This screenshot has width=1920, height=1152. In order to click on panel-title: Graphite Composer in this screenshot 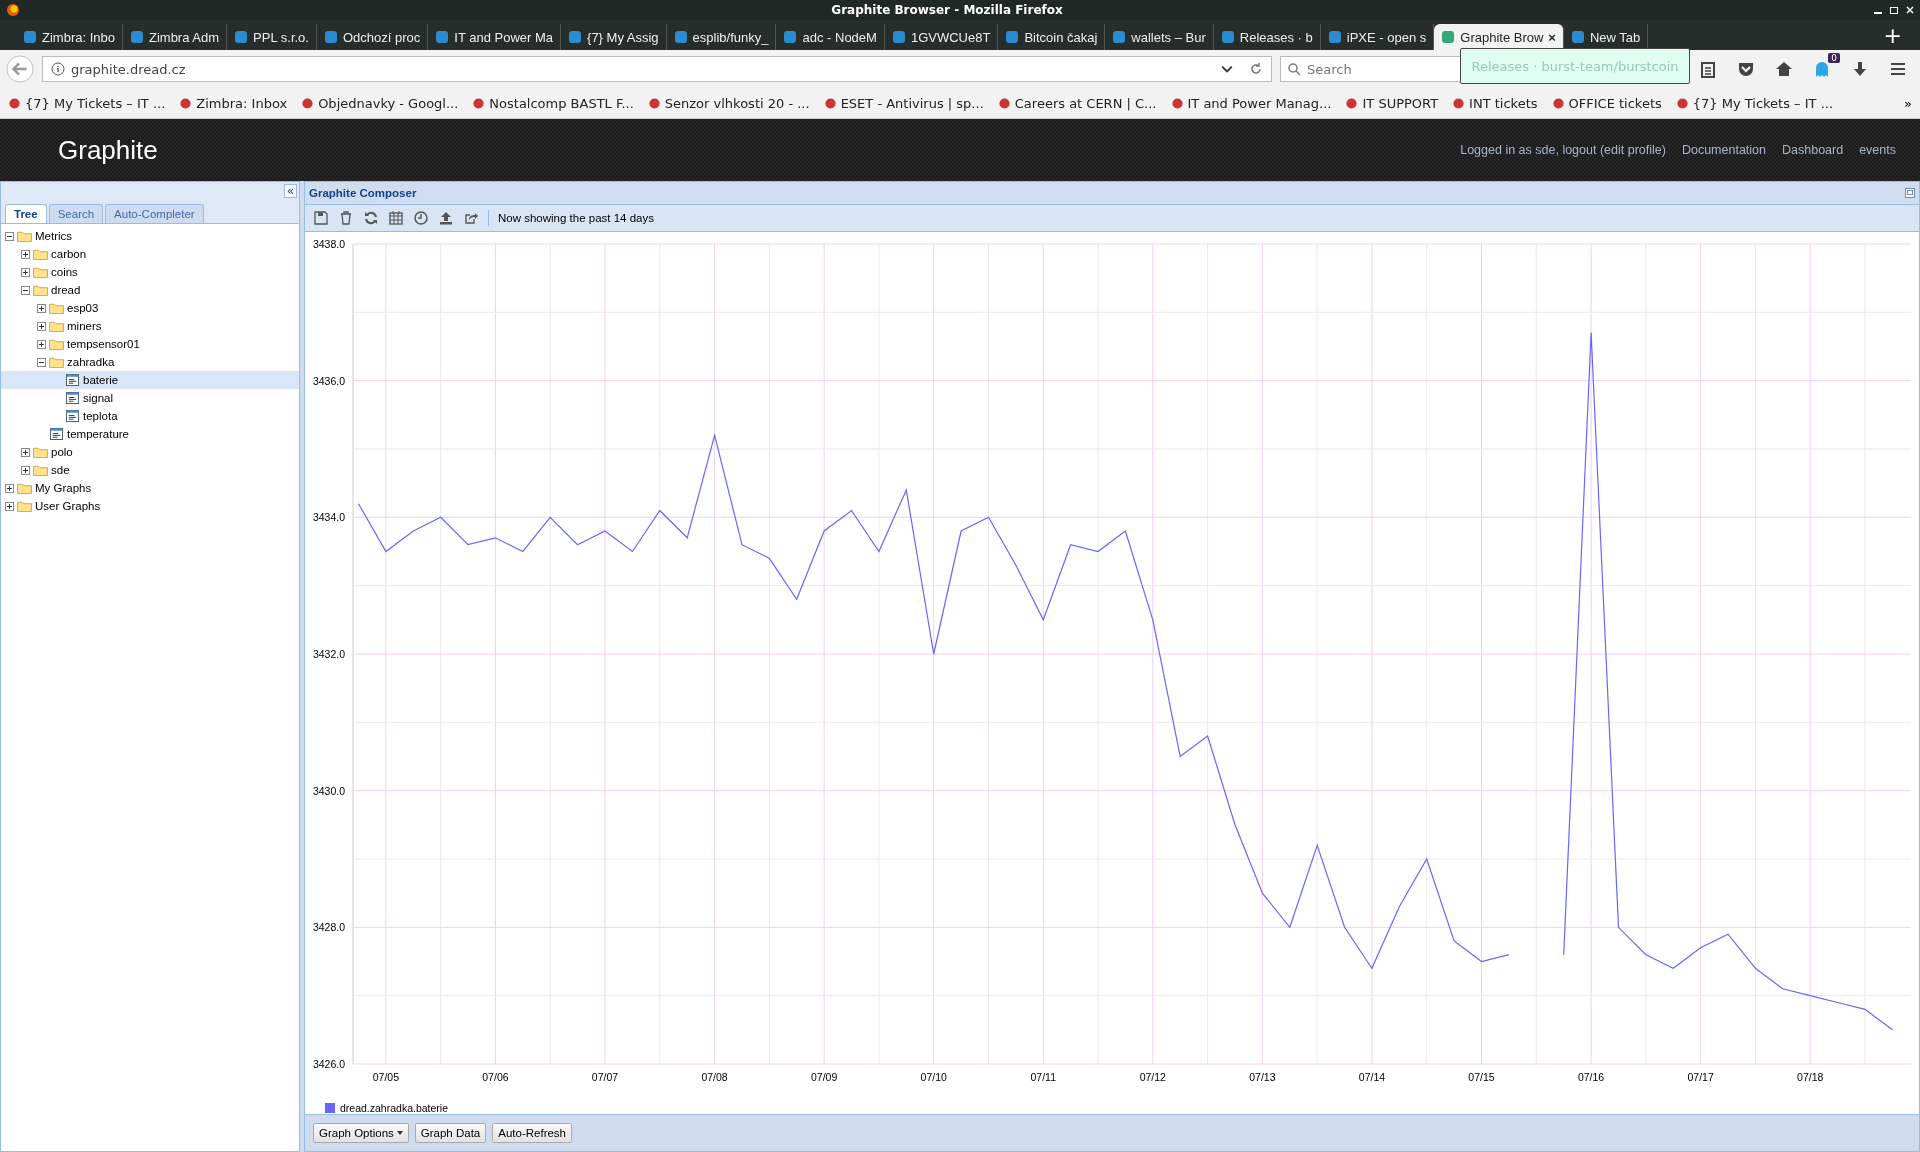, I will do `click(363, 193)`.